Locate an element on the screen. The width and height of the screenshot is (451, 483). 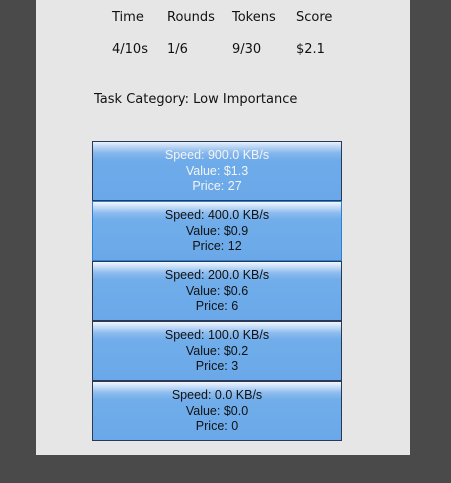
time-header: Time is located at coordinates (128, 17).